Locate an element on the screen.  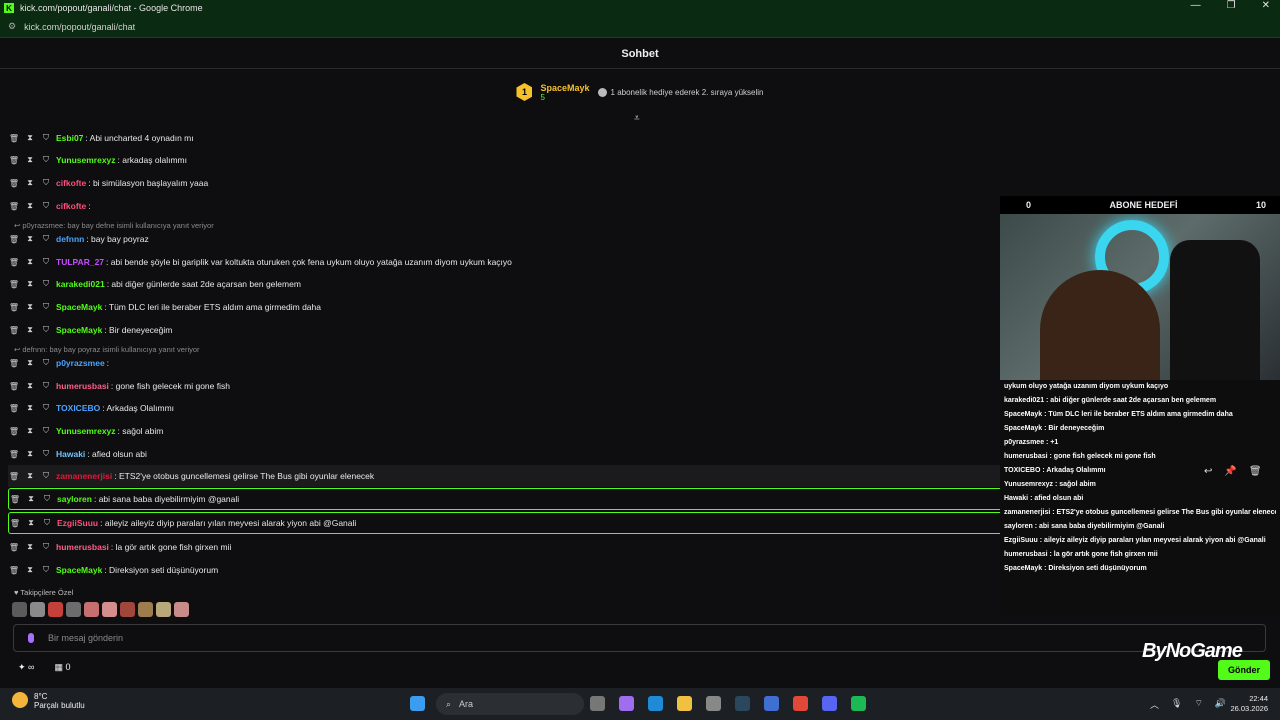
chat-message: 🗑 ⧗ ⛉ Yunusemrexyz: sağol abim is located at coordinates (85, 431).